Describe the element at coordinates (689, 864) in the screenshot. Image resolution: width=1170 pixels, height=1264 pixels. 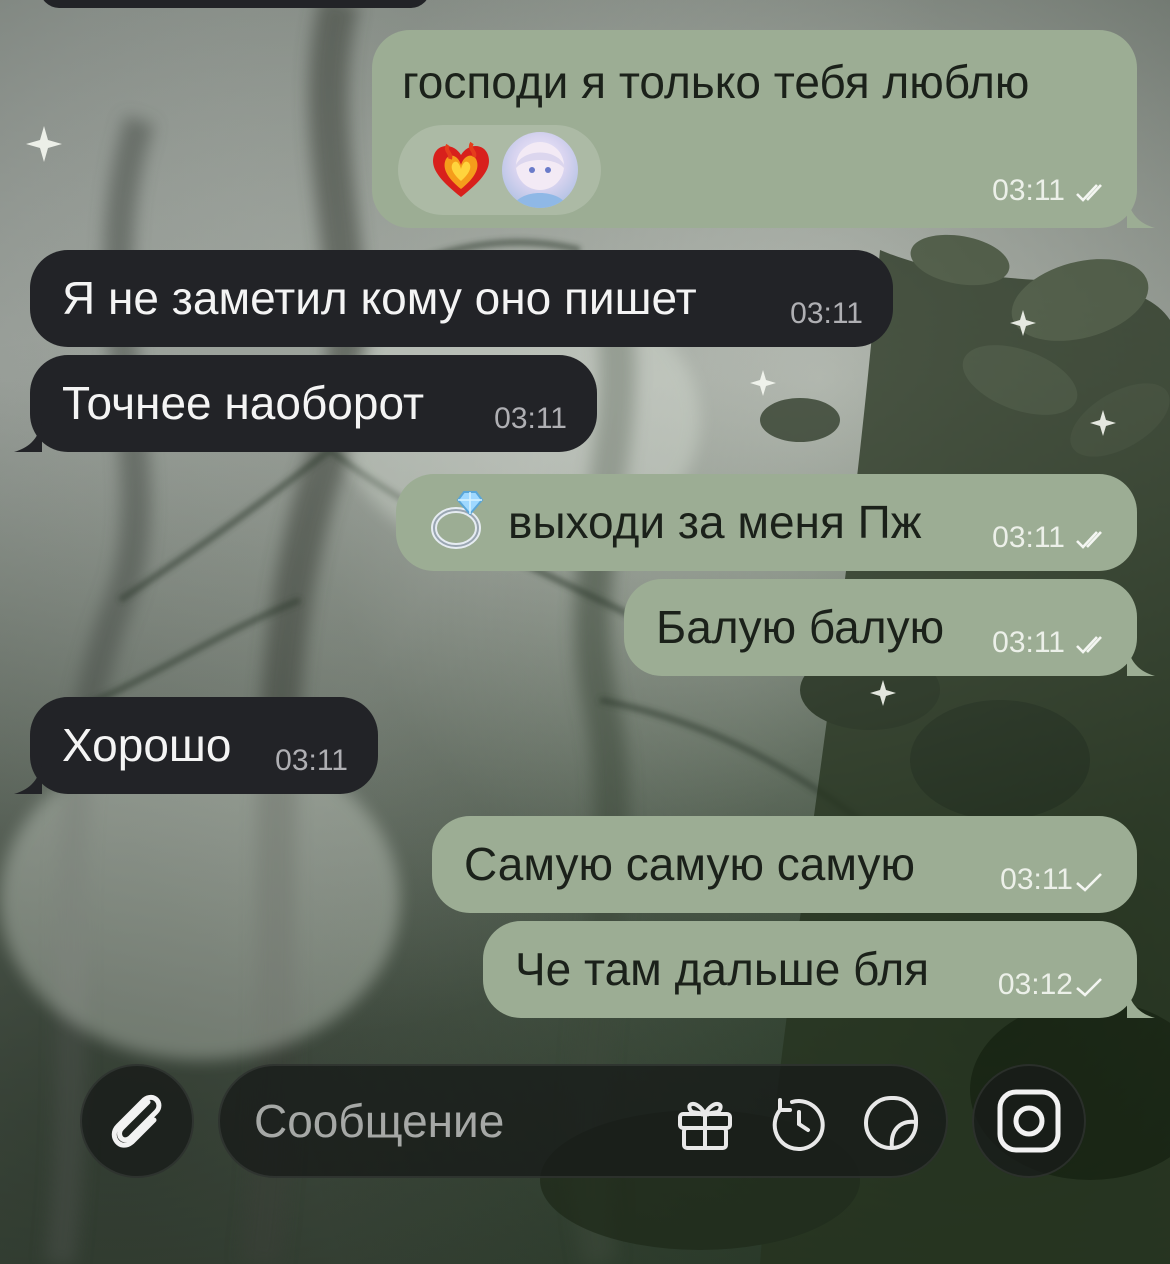
I see `message-text: Самую самую самую` at that location.